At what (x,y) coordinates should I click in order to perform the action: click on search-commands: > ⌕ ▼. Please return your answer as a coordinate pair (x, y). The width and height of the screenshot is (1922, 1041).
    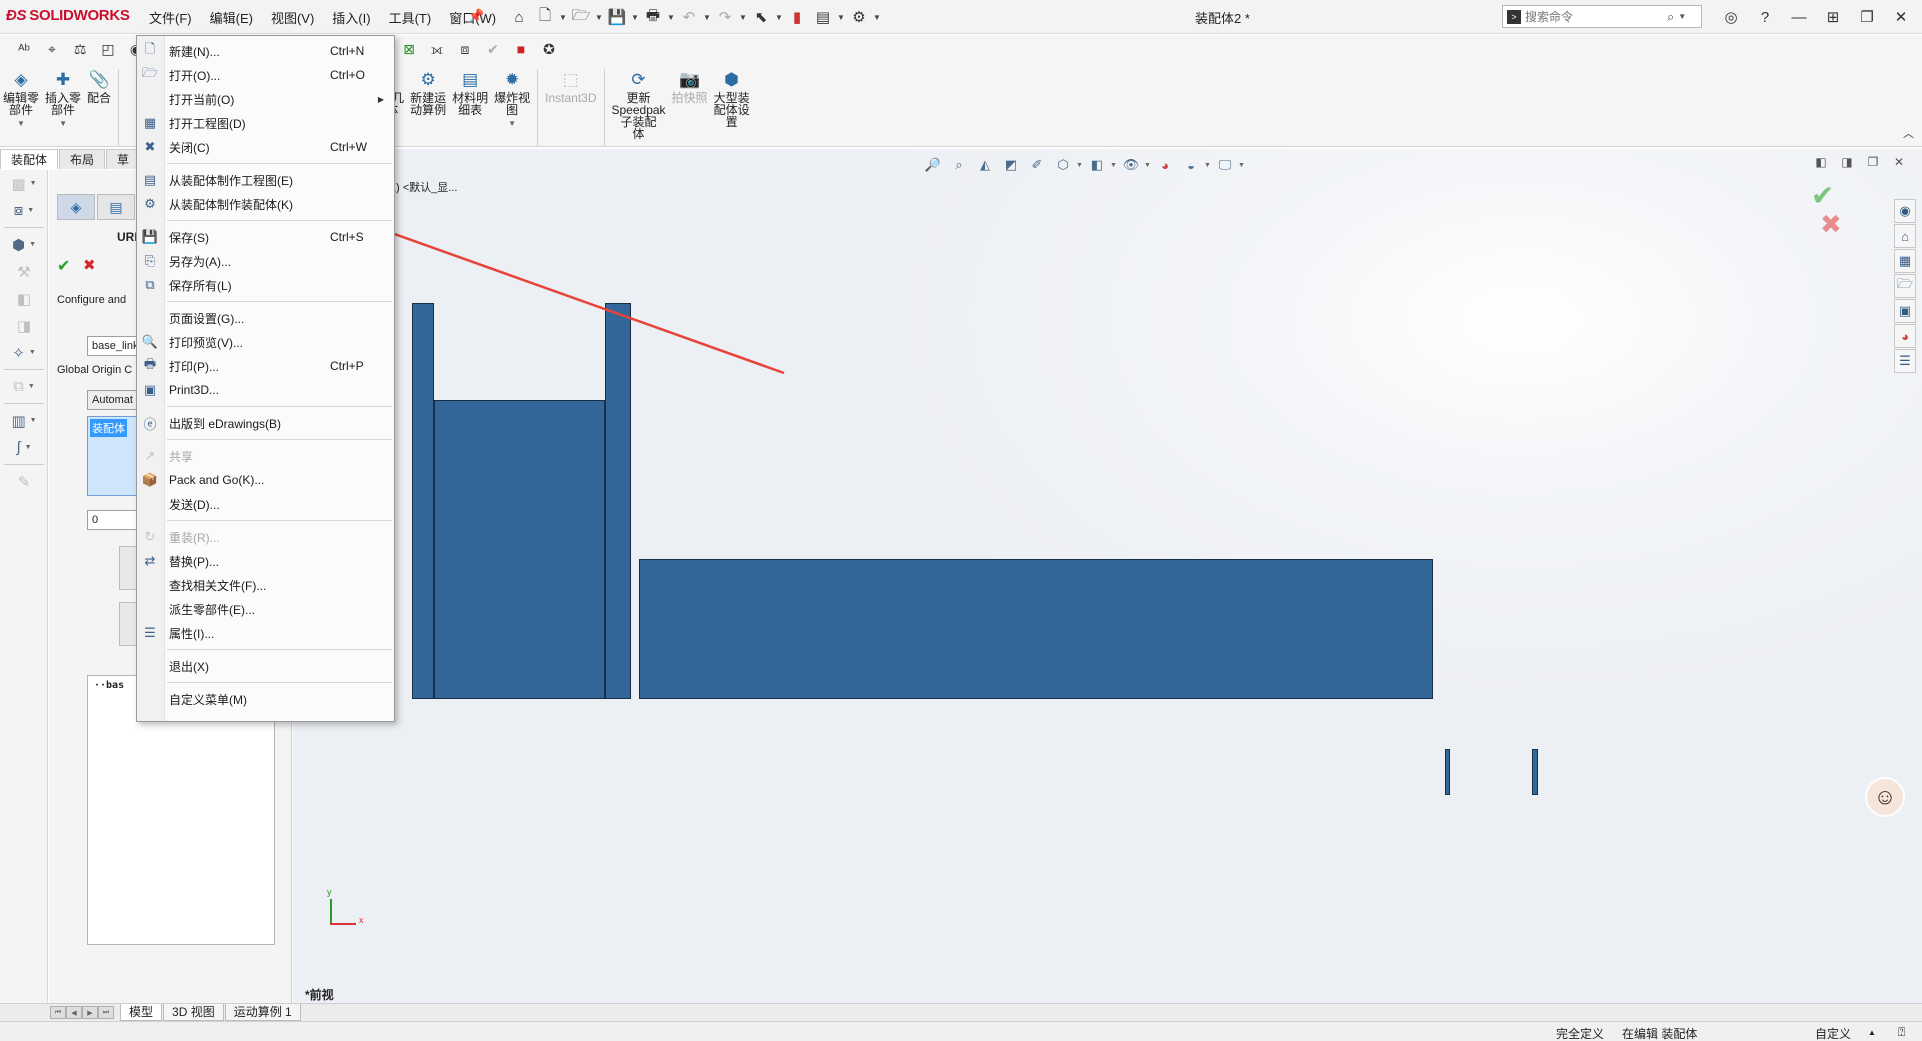
    Looking at the image, I should click on (1602, 16).